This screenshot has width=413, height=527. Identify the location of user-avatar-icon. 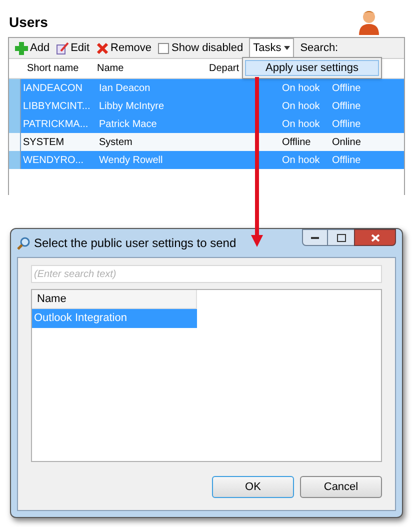
(369, 22).